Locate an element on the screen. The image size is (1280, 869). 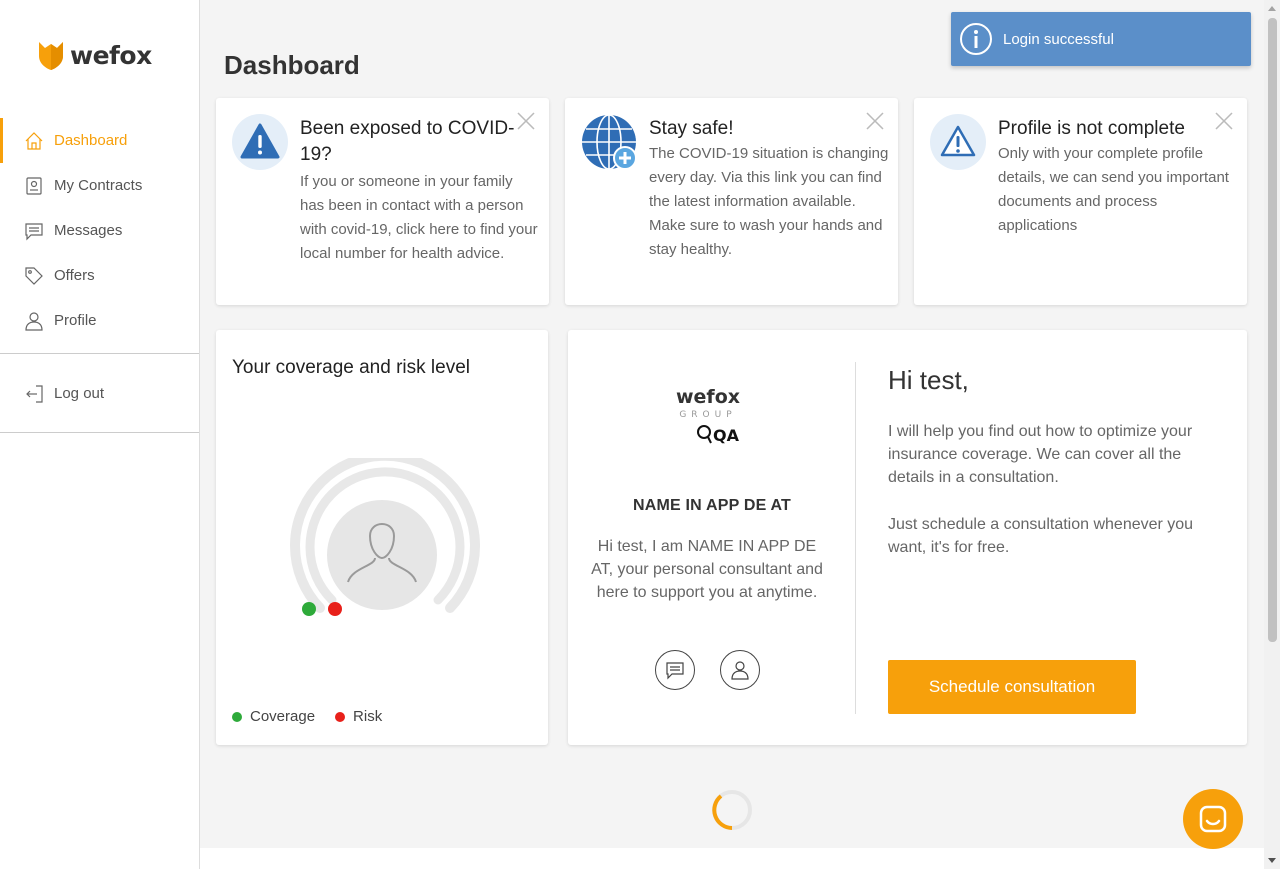
nav-item-profile: Profile is located at coordinates (99, 320).